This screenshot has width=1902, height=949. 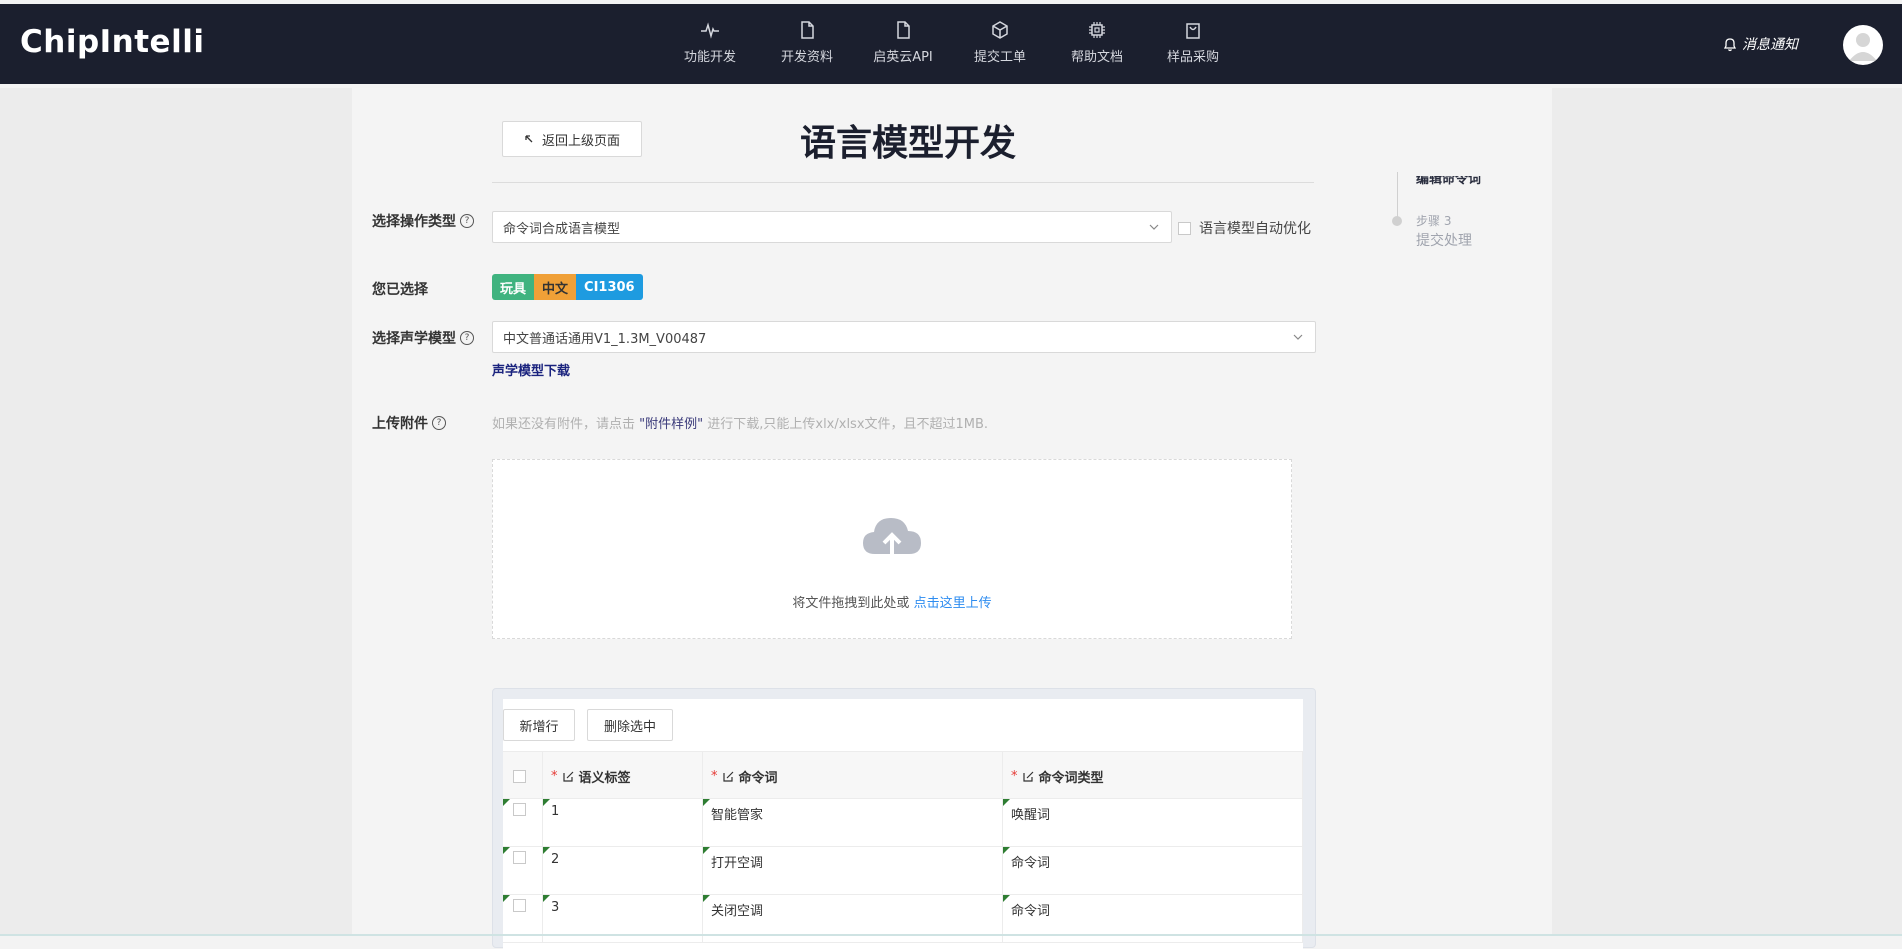 What do you see at coordinates (1097, 42) in the screenshot?
I see `nav-item-help-docs: 帮助文档` at bounding box center [1097, 42].